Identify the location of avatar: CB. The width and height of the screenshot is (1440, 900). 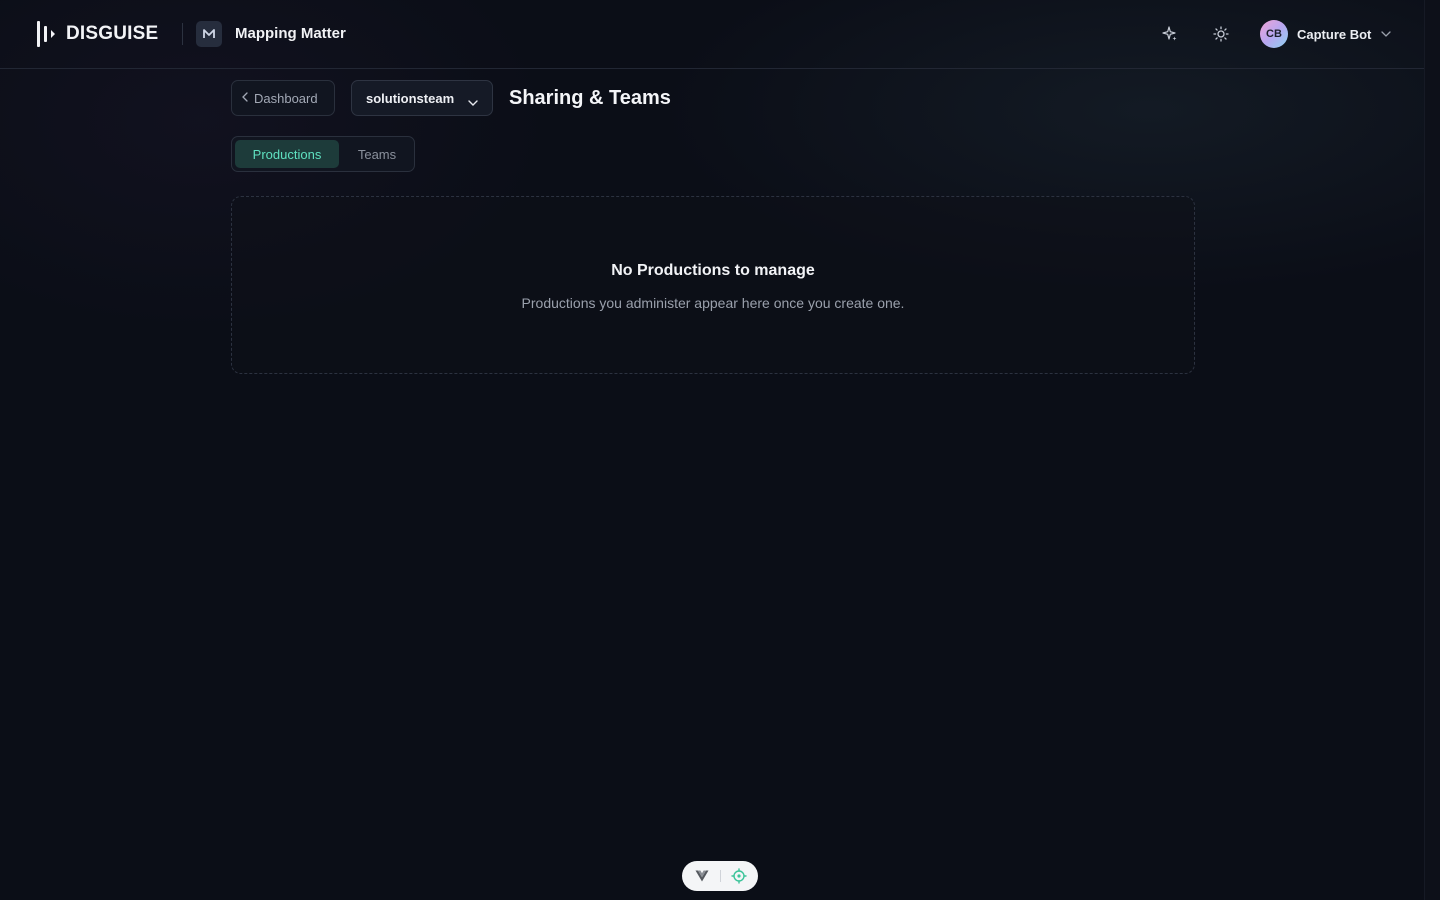
(1274, 34).